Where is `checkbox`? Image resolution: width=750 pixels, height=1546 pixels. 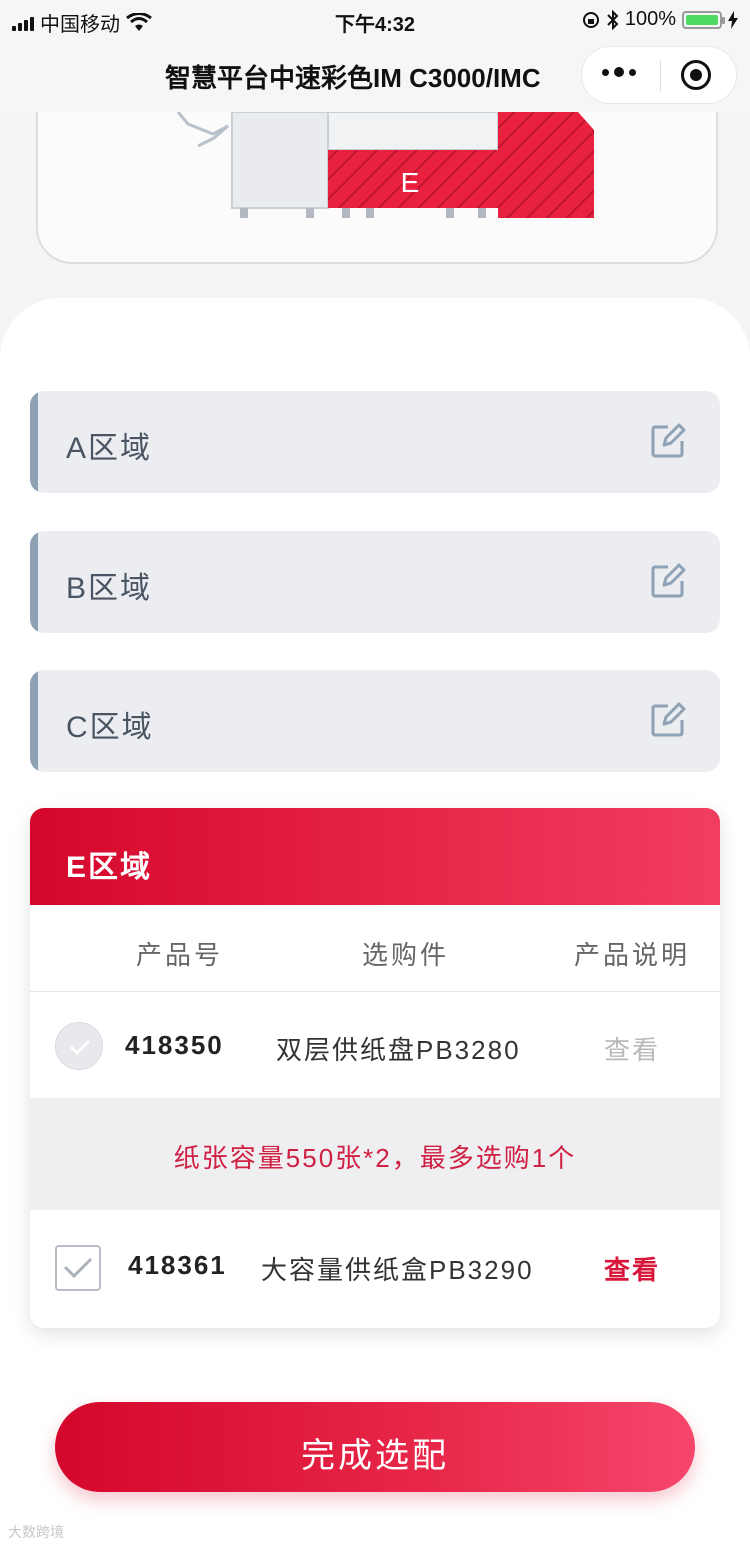 checkbox is located at coordinates (78, 1268).